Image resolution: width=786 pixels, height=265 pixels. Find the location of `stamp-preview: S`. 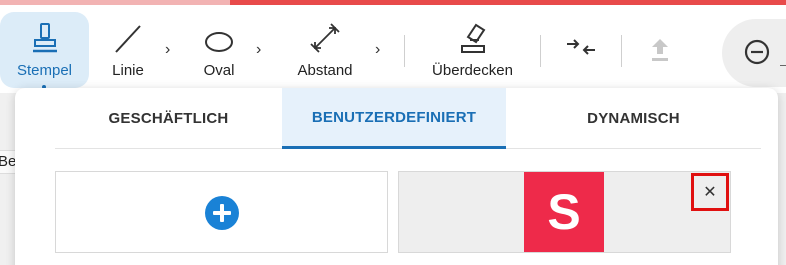

stamp-preview: S is located at coordinates (564, 212).